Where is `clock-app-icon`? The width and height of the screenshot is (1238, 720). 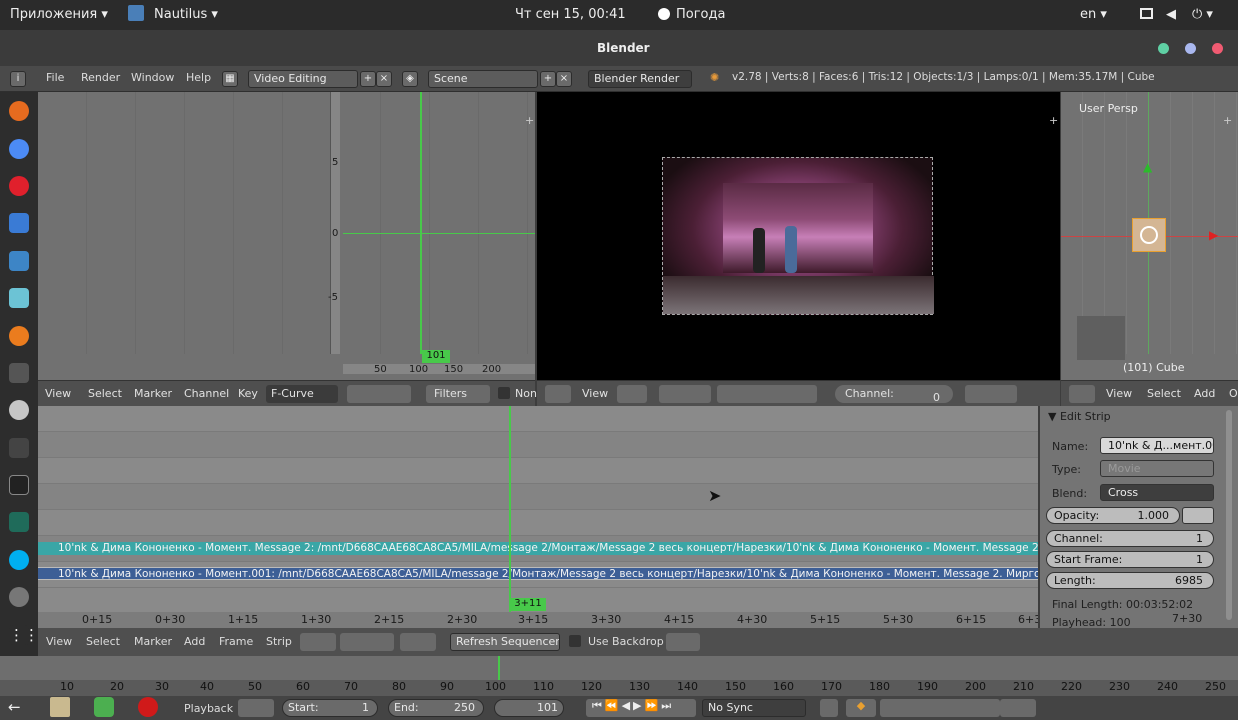 clock-app-icon is located at coordinates (19, 597).